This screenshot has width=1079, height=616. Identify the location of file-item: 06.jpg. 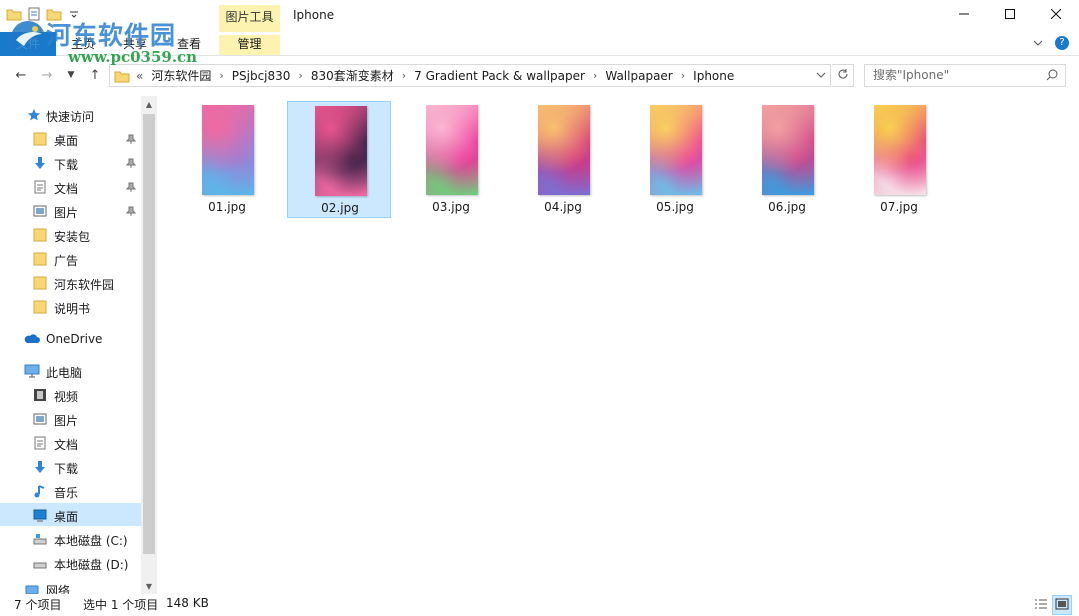
(787, 159).